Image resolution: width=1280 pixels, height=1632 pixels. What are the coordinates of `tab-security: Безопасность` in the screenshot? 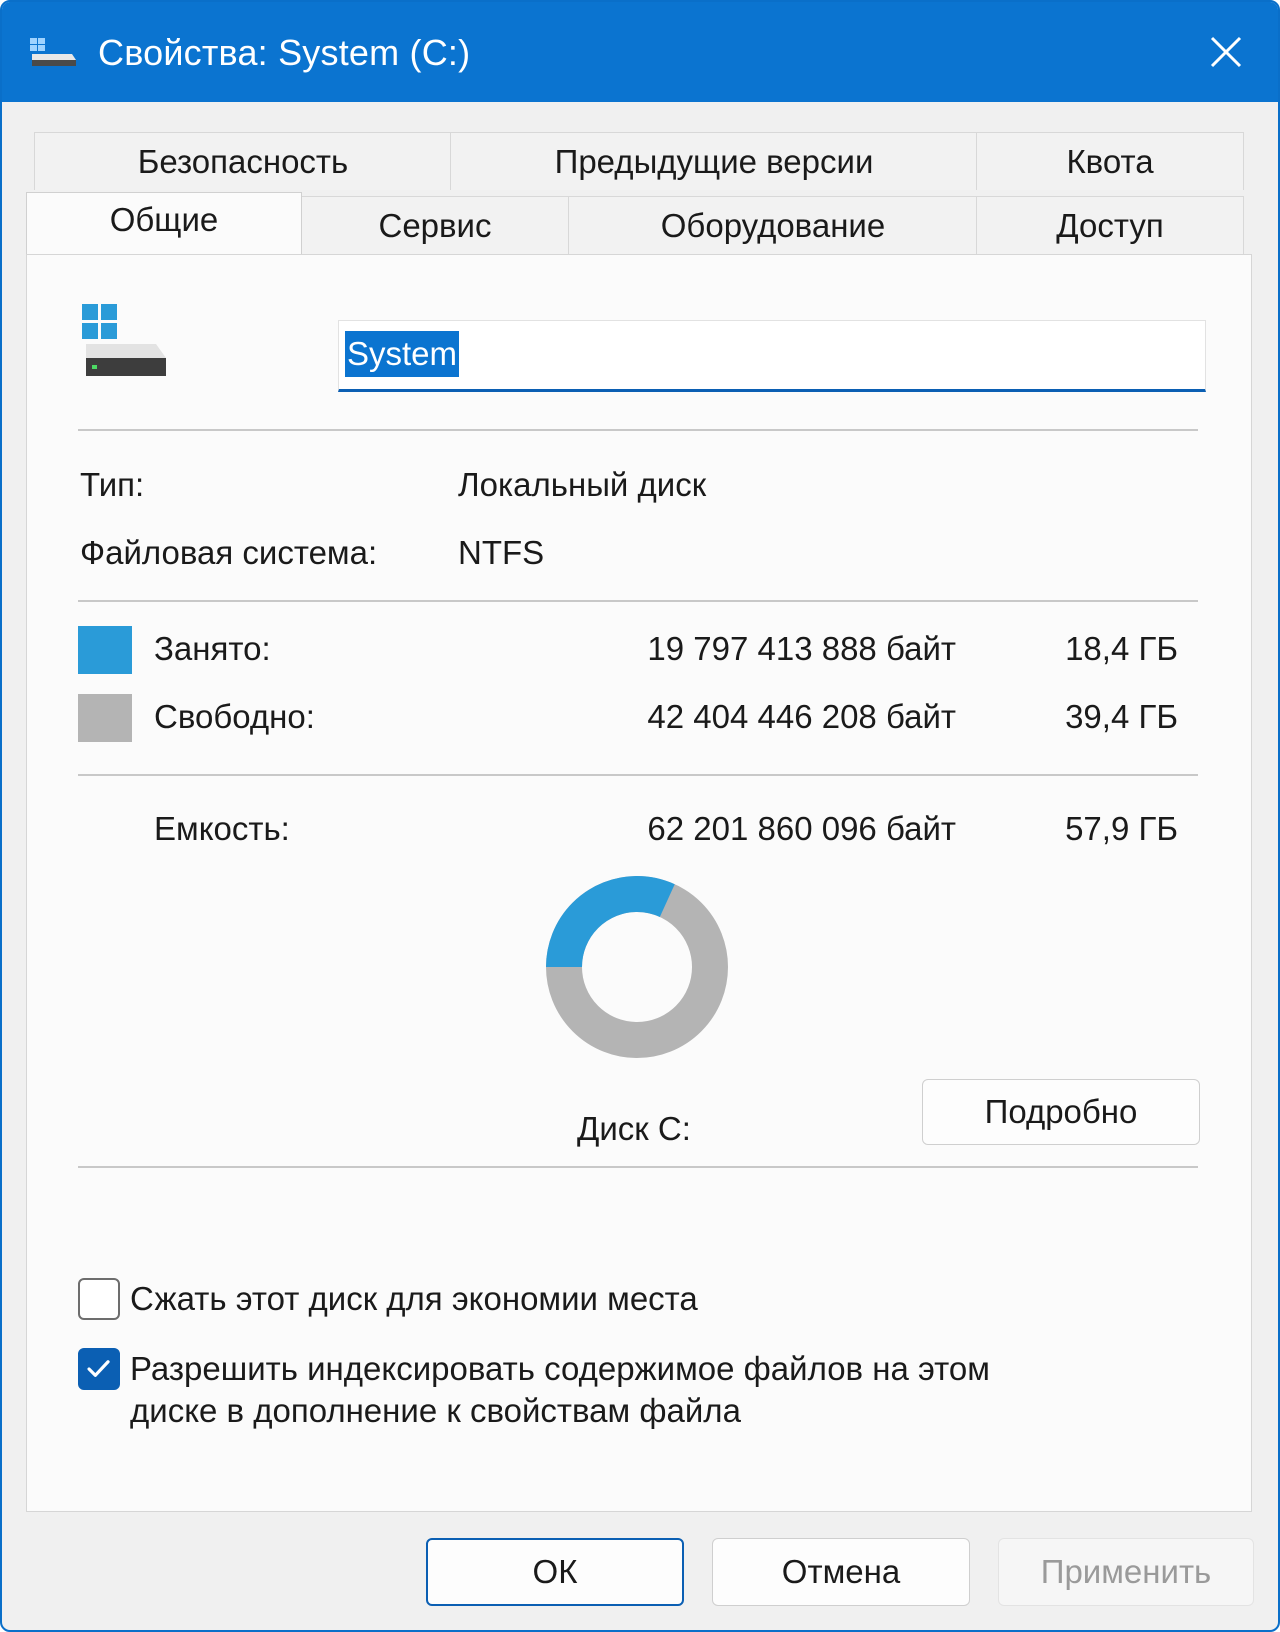 It's located at (243, 161).